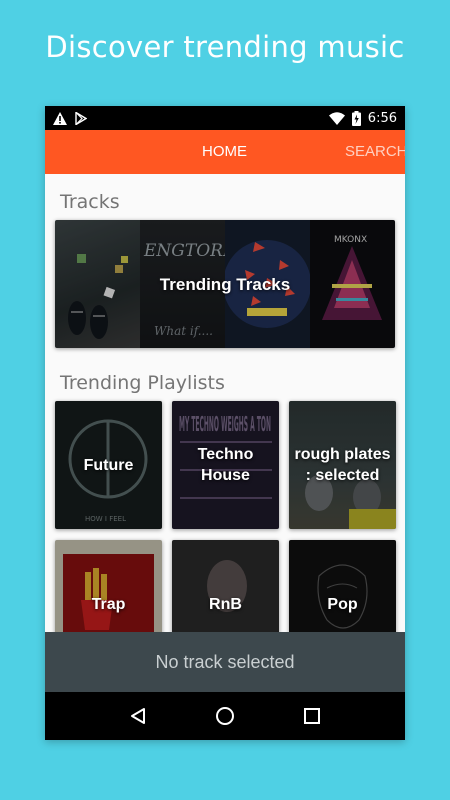  I want to click on back-icon, so click(138, 716).